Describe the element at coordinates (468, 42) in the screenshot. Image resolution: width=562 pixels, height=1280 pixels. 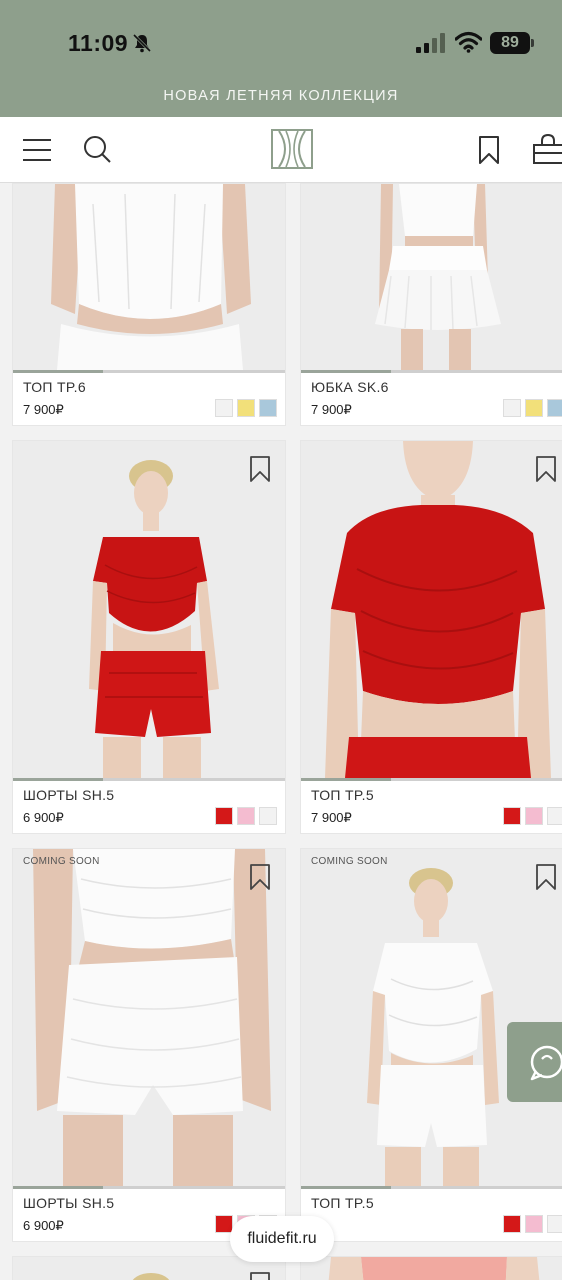
I see `wifi-icon` at that location.